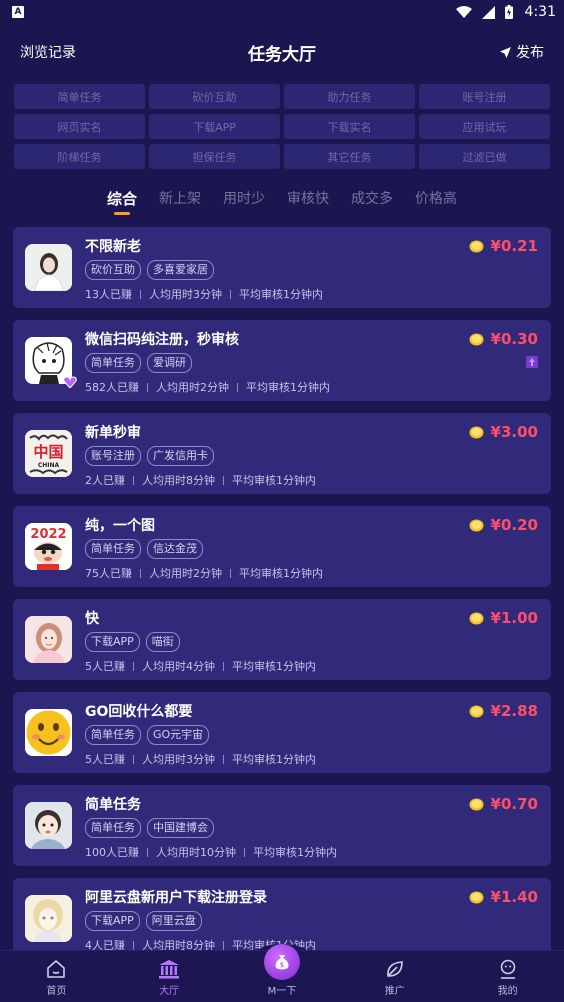 This screenshot has height=1002, width=564. Describe the element at coordinates (214, 96) in the screenshot. I see `filter-chip: 砍价互助` at that location.